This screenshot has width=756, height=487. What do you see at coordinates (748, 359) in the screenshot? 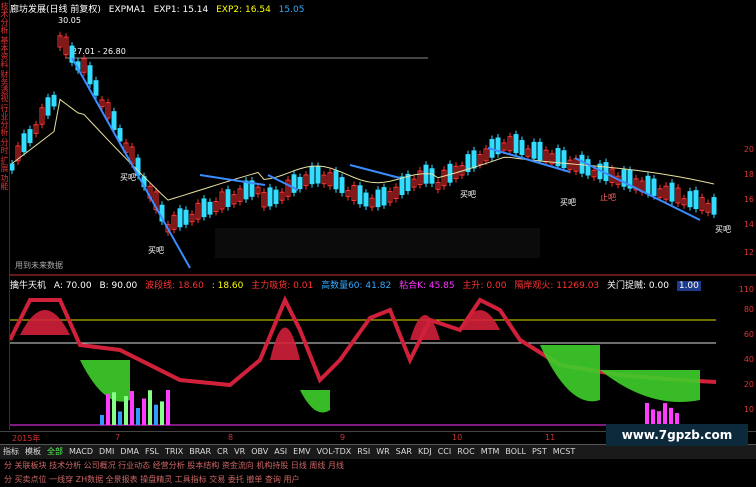
I see `axis-tick: 40` at bounding box center [748, 359].